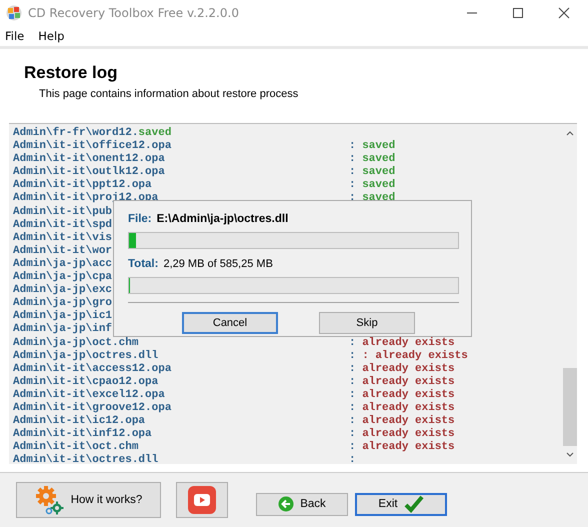 This screenshot has width=588, height=527. I want to click on log-status: : : already exists, so click(408, 356).